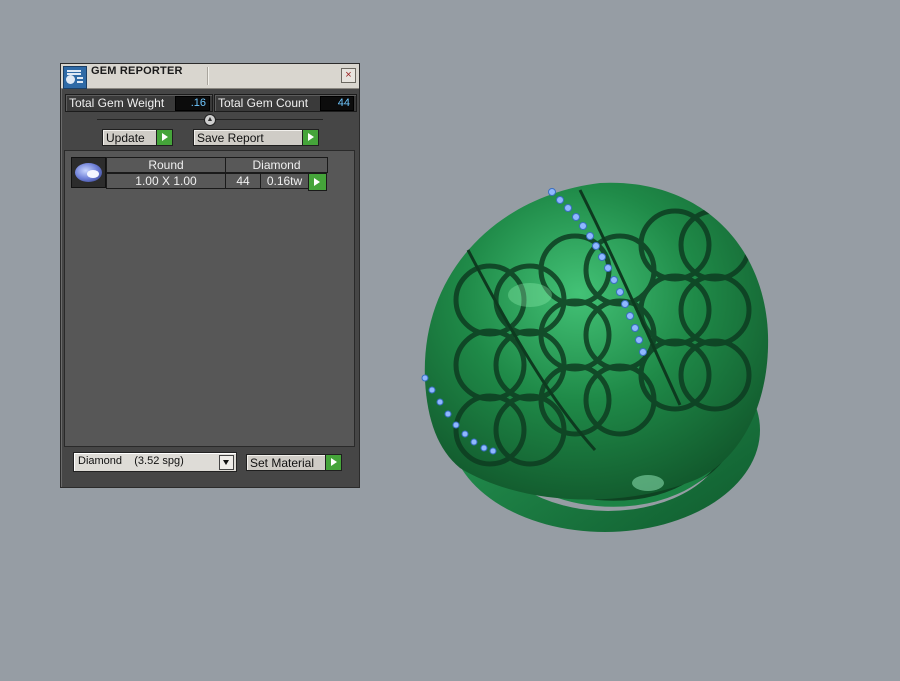 The image size is (900, 681). Describe the element at coordinates (137, 71) in the screenshot. I see `panel-title: GEM REPORTER` at that location.